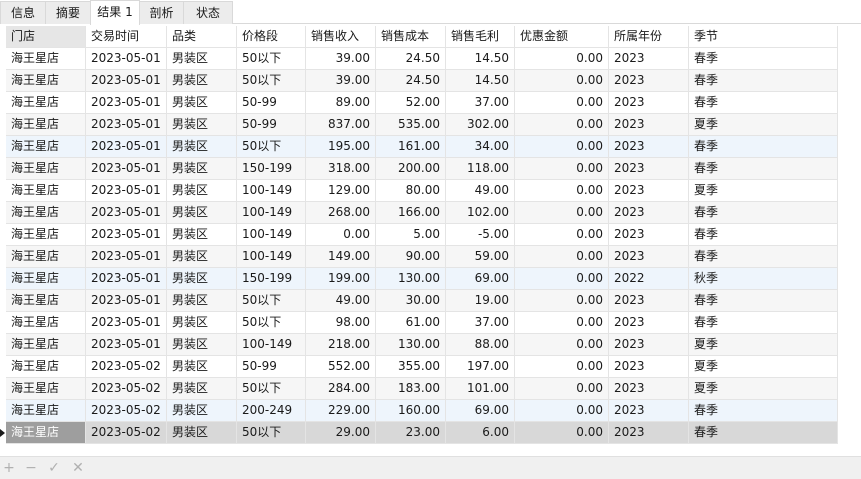 The height and width of the screenshot is (479, 861). What do you see at coordinates (480, 411) in the screenshot?
I see `table-cell: 69.00` at bounding box center [480, 411].